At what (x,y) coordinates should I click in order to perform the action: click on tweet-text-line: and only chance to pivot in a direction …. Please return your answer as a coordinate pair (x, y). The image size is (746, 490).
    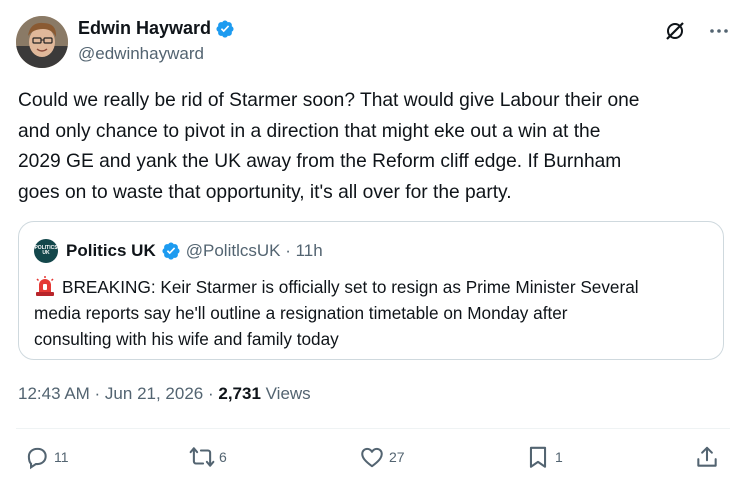
    Looking at the image, I should click on (309, 131).